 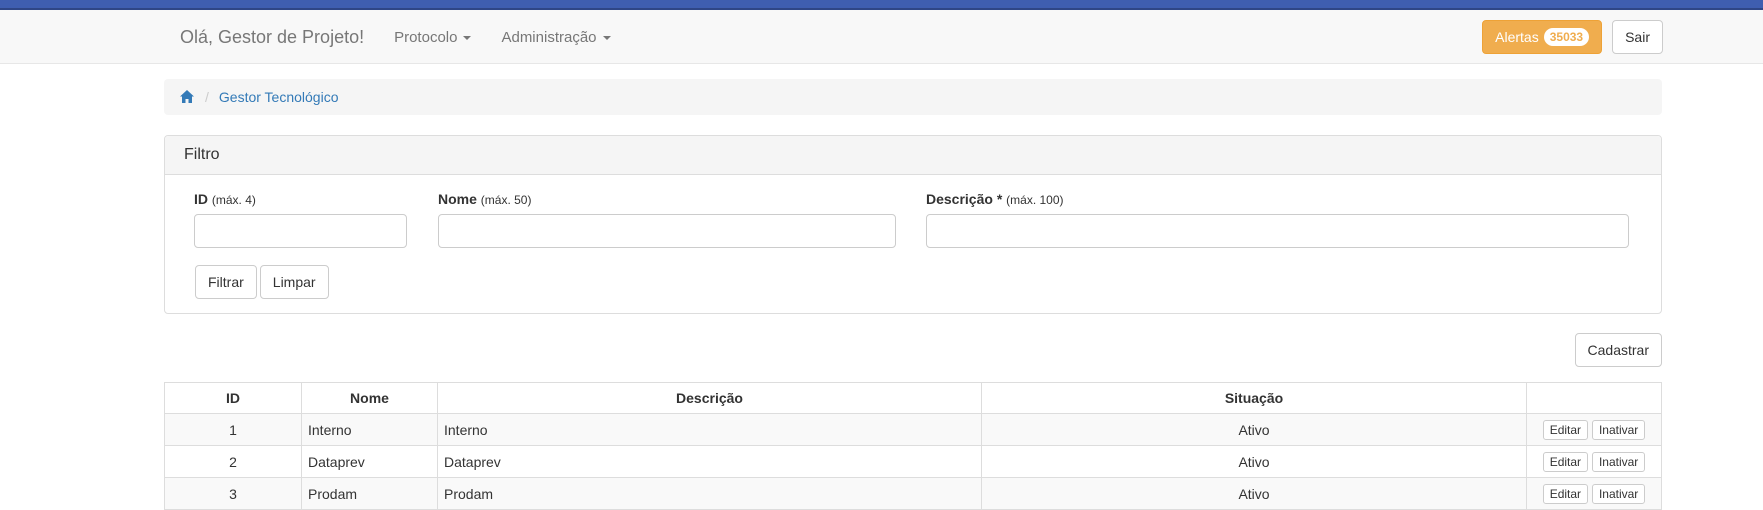 I want to click on create-button: Cadastrar, so click(x=1618, y=350).